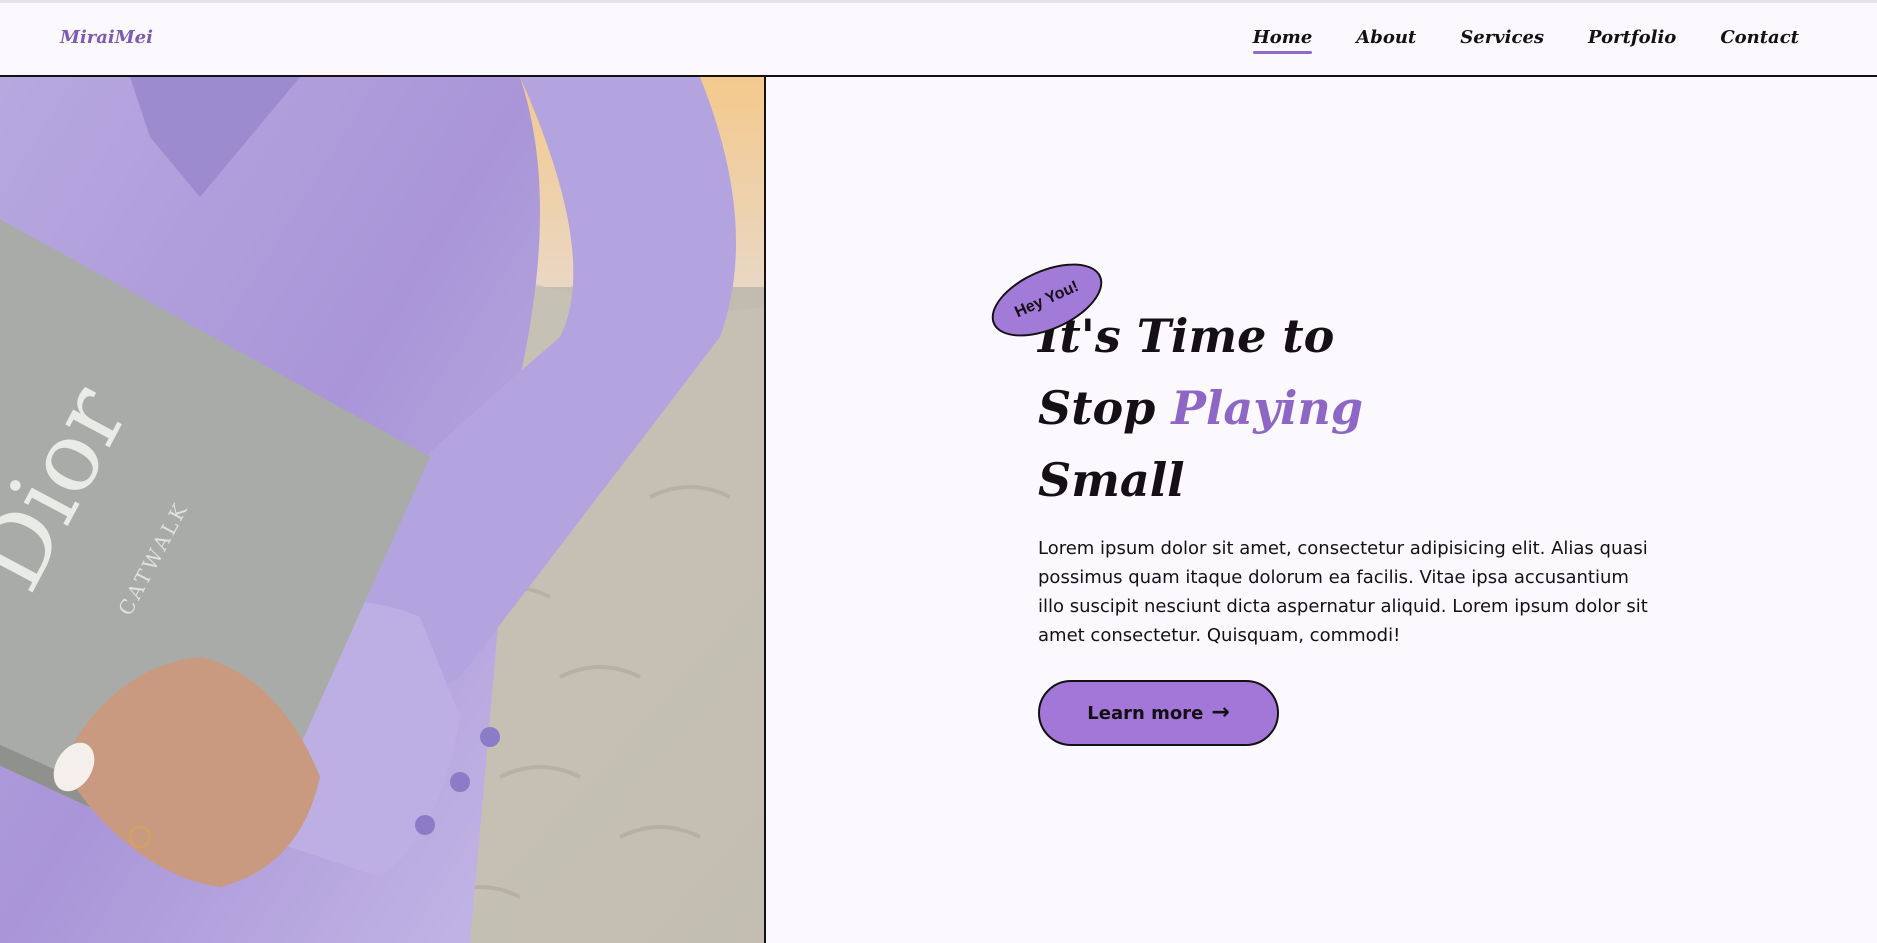  Describe the element at coordinates (1145, 713) in the screenshot. I see `learn-more-label: Learn more` at that location.